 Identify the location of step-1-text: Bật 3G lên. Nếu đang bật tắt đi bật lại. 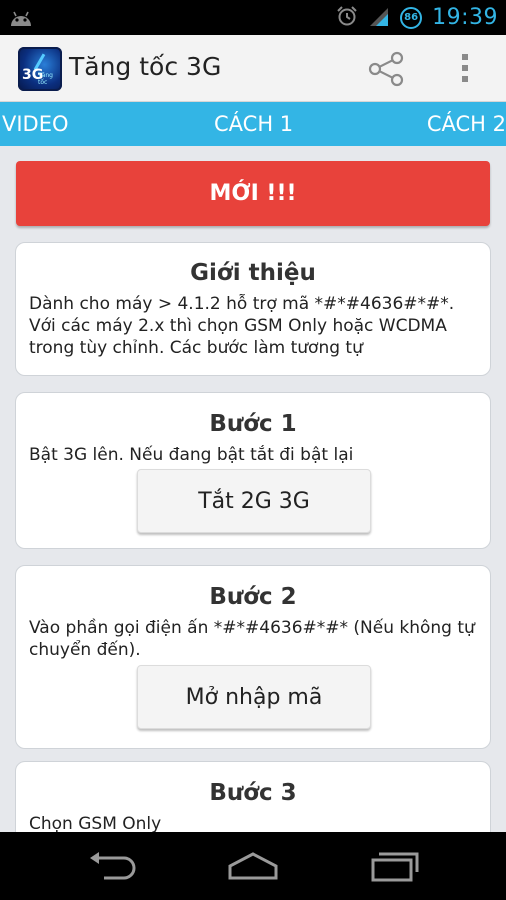
(191, 455).